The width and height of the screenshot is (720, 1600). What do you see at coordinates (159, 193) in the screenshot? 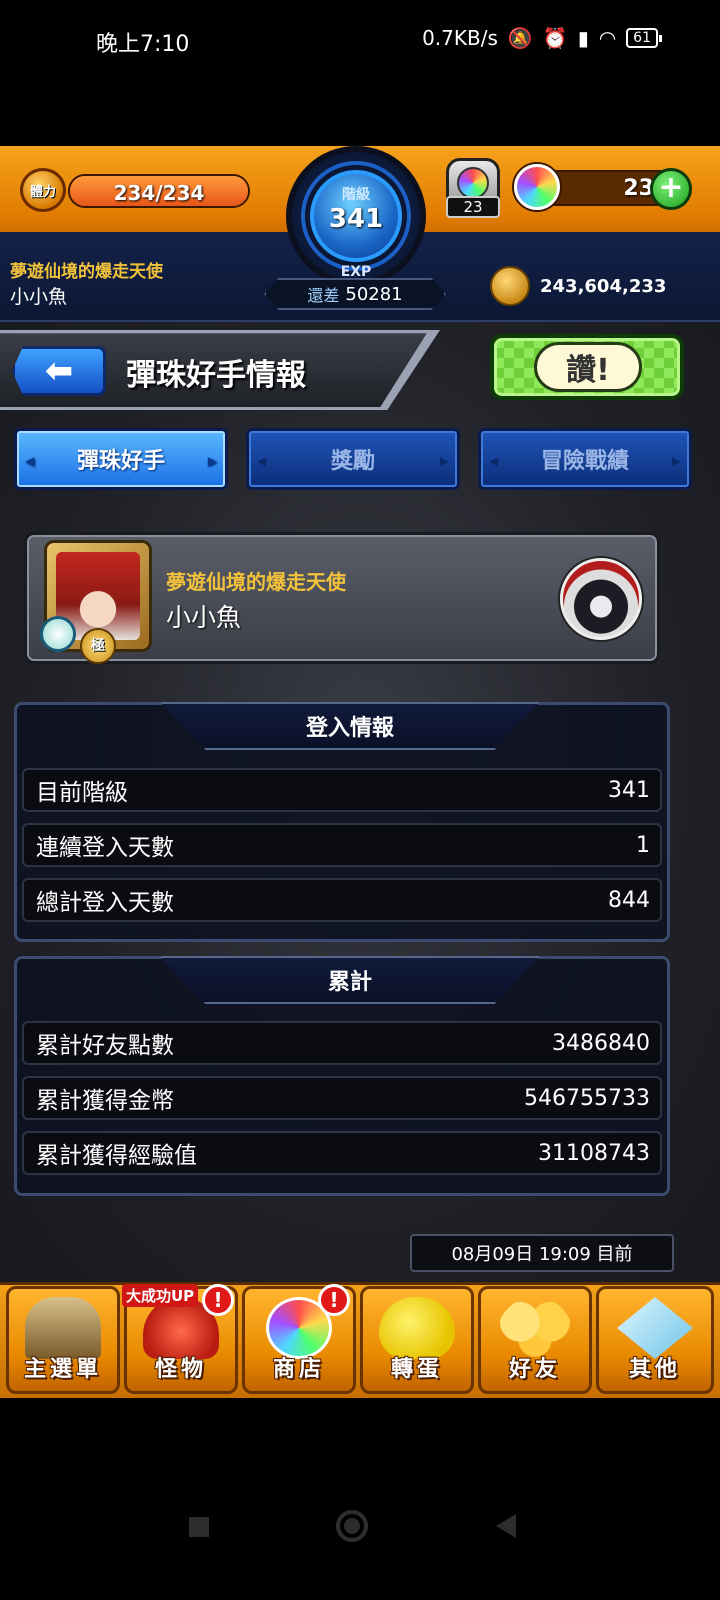
I see `stamina-value: 234/234` at bounding box center [159, 193].